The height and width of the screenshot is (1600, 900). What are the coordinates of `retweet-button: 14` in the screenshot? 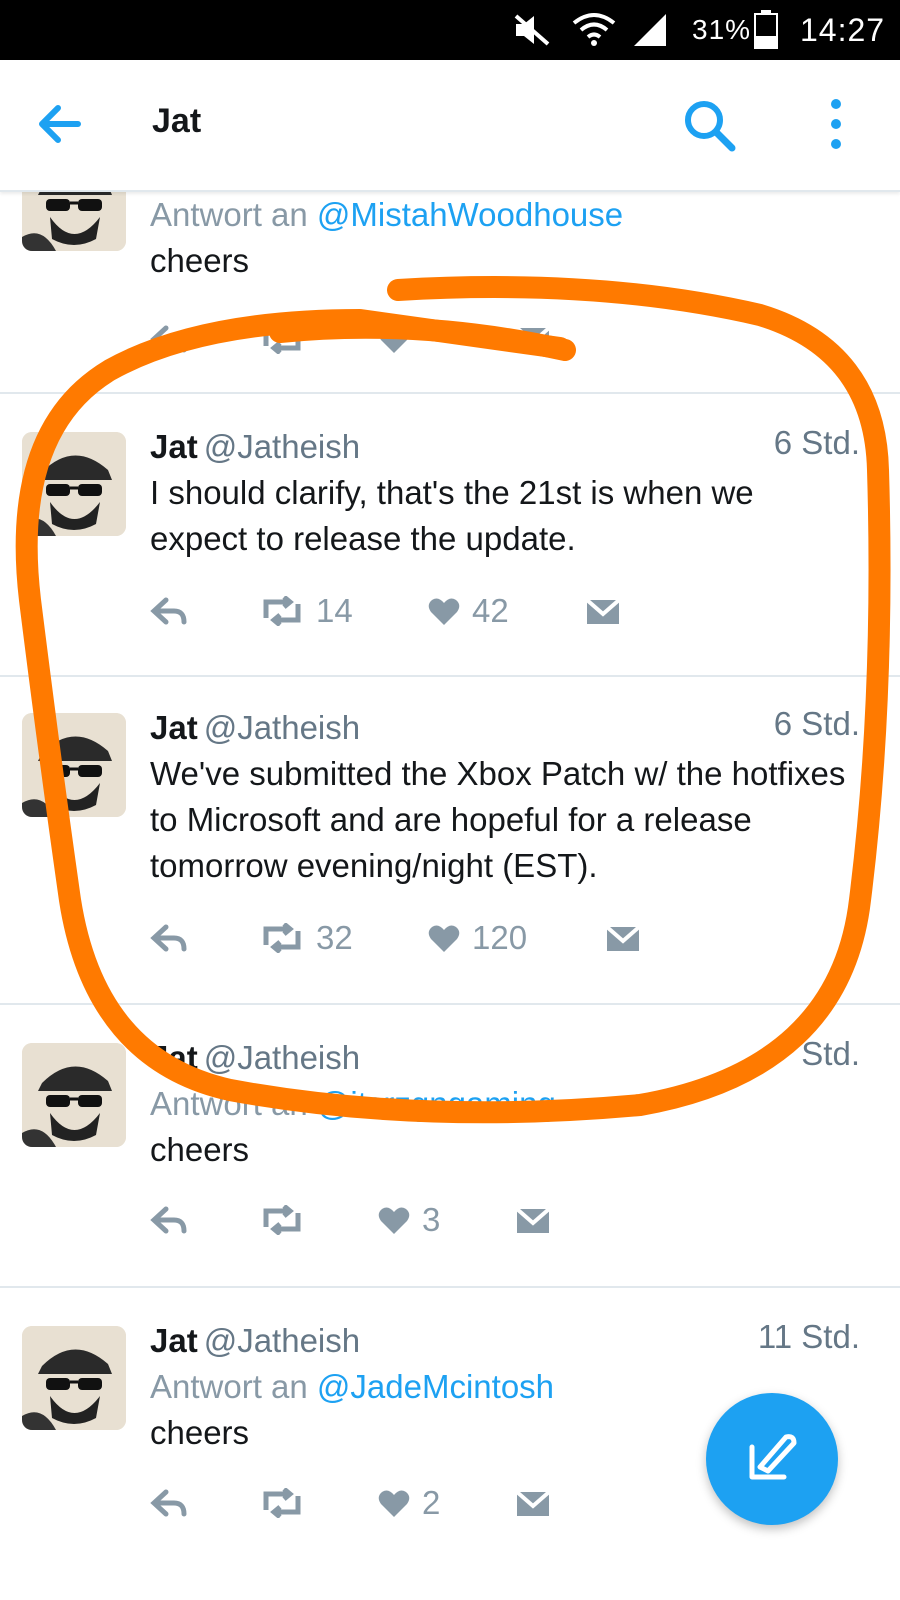 It's located at (306, 611).